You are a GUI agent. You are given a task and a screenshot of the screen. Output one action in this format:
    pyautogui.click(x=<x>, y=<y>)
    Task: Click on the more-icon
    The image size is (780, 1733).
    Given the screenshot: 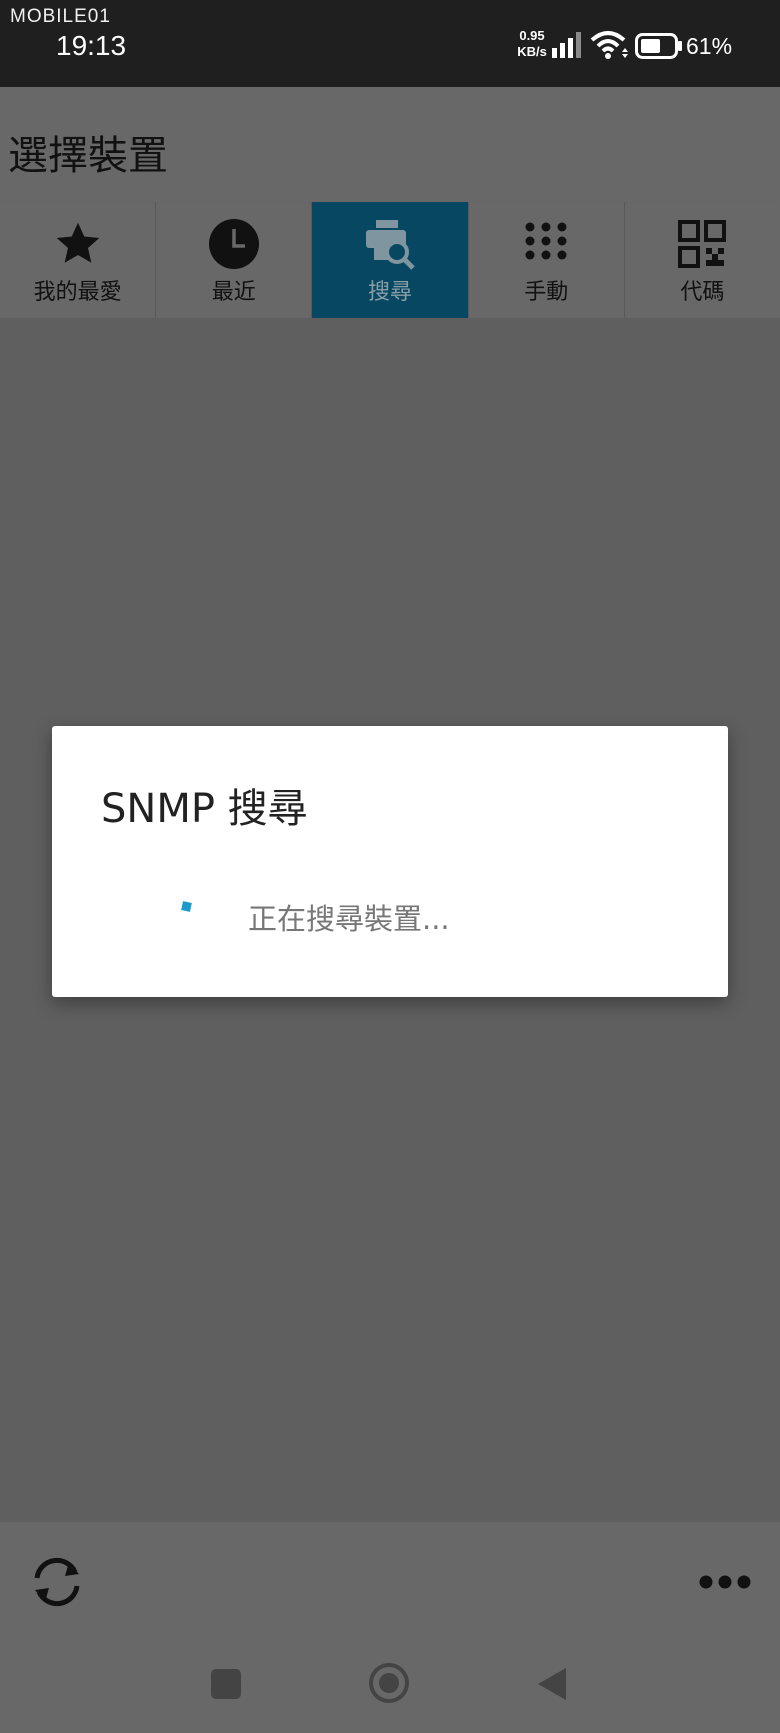 What is the action you would take?
    pyautogui.click(x=725, y=1582)
    